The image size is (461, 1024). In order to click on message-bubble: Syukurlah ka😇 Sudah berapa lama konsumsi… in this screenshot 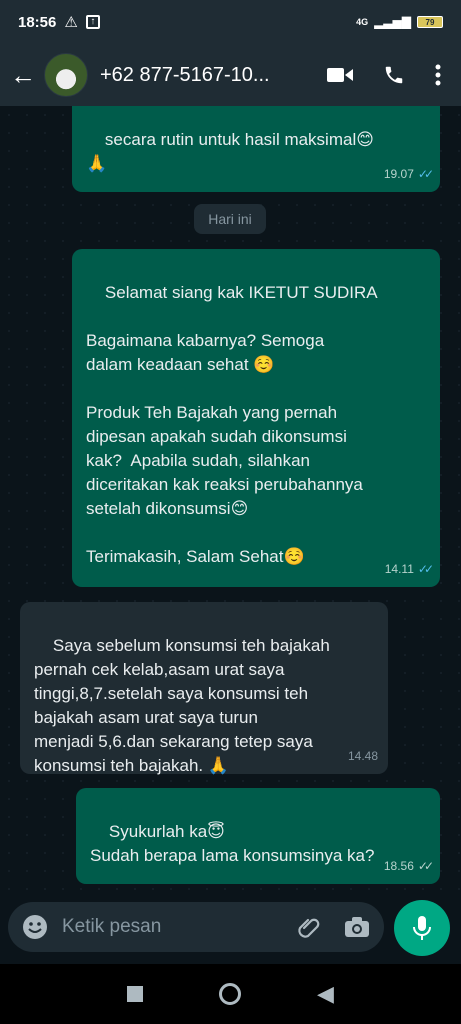, I will do `click(258, 836)`.